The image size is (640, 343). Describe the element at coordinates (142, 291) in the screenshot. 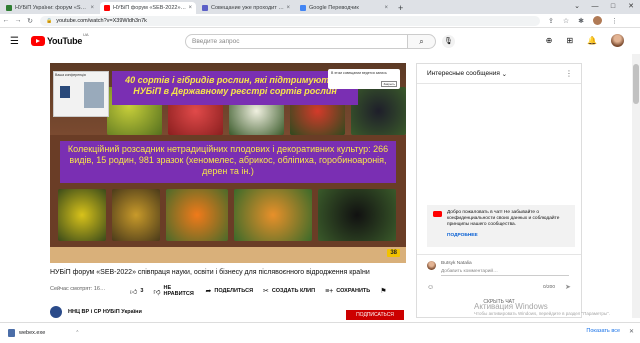

I see `like-count: 3` at that location.